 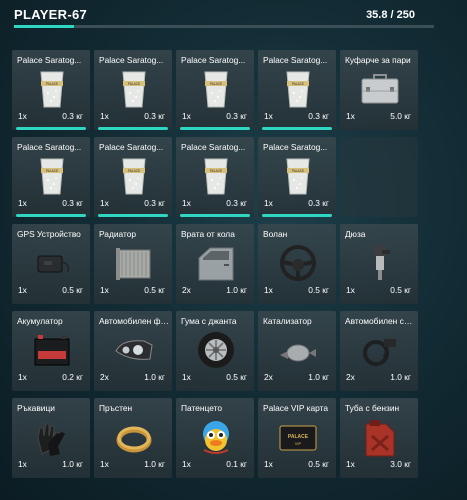 I want to click on gps-device-icon, so click(x=52, y=263).